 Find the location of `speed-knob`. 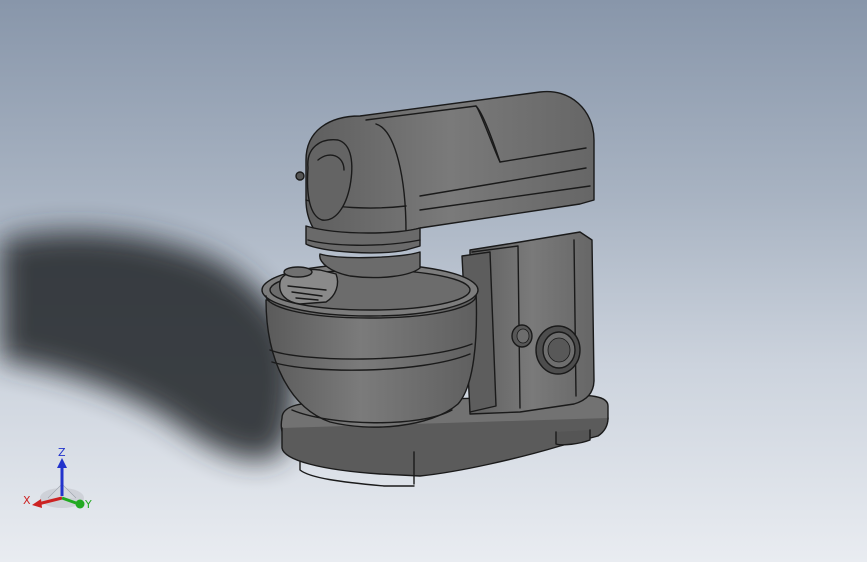

speed-knob is located at coordinates (558, 350).